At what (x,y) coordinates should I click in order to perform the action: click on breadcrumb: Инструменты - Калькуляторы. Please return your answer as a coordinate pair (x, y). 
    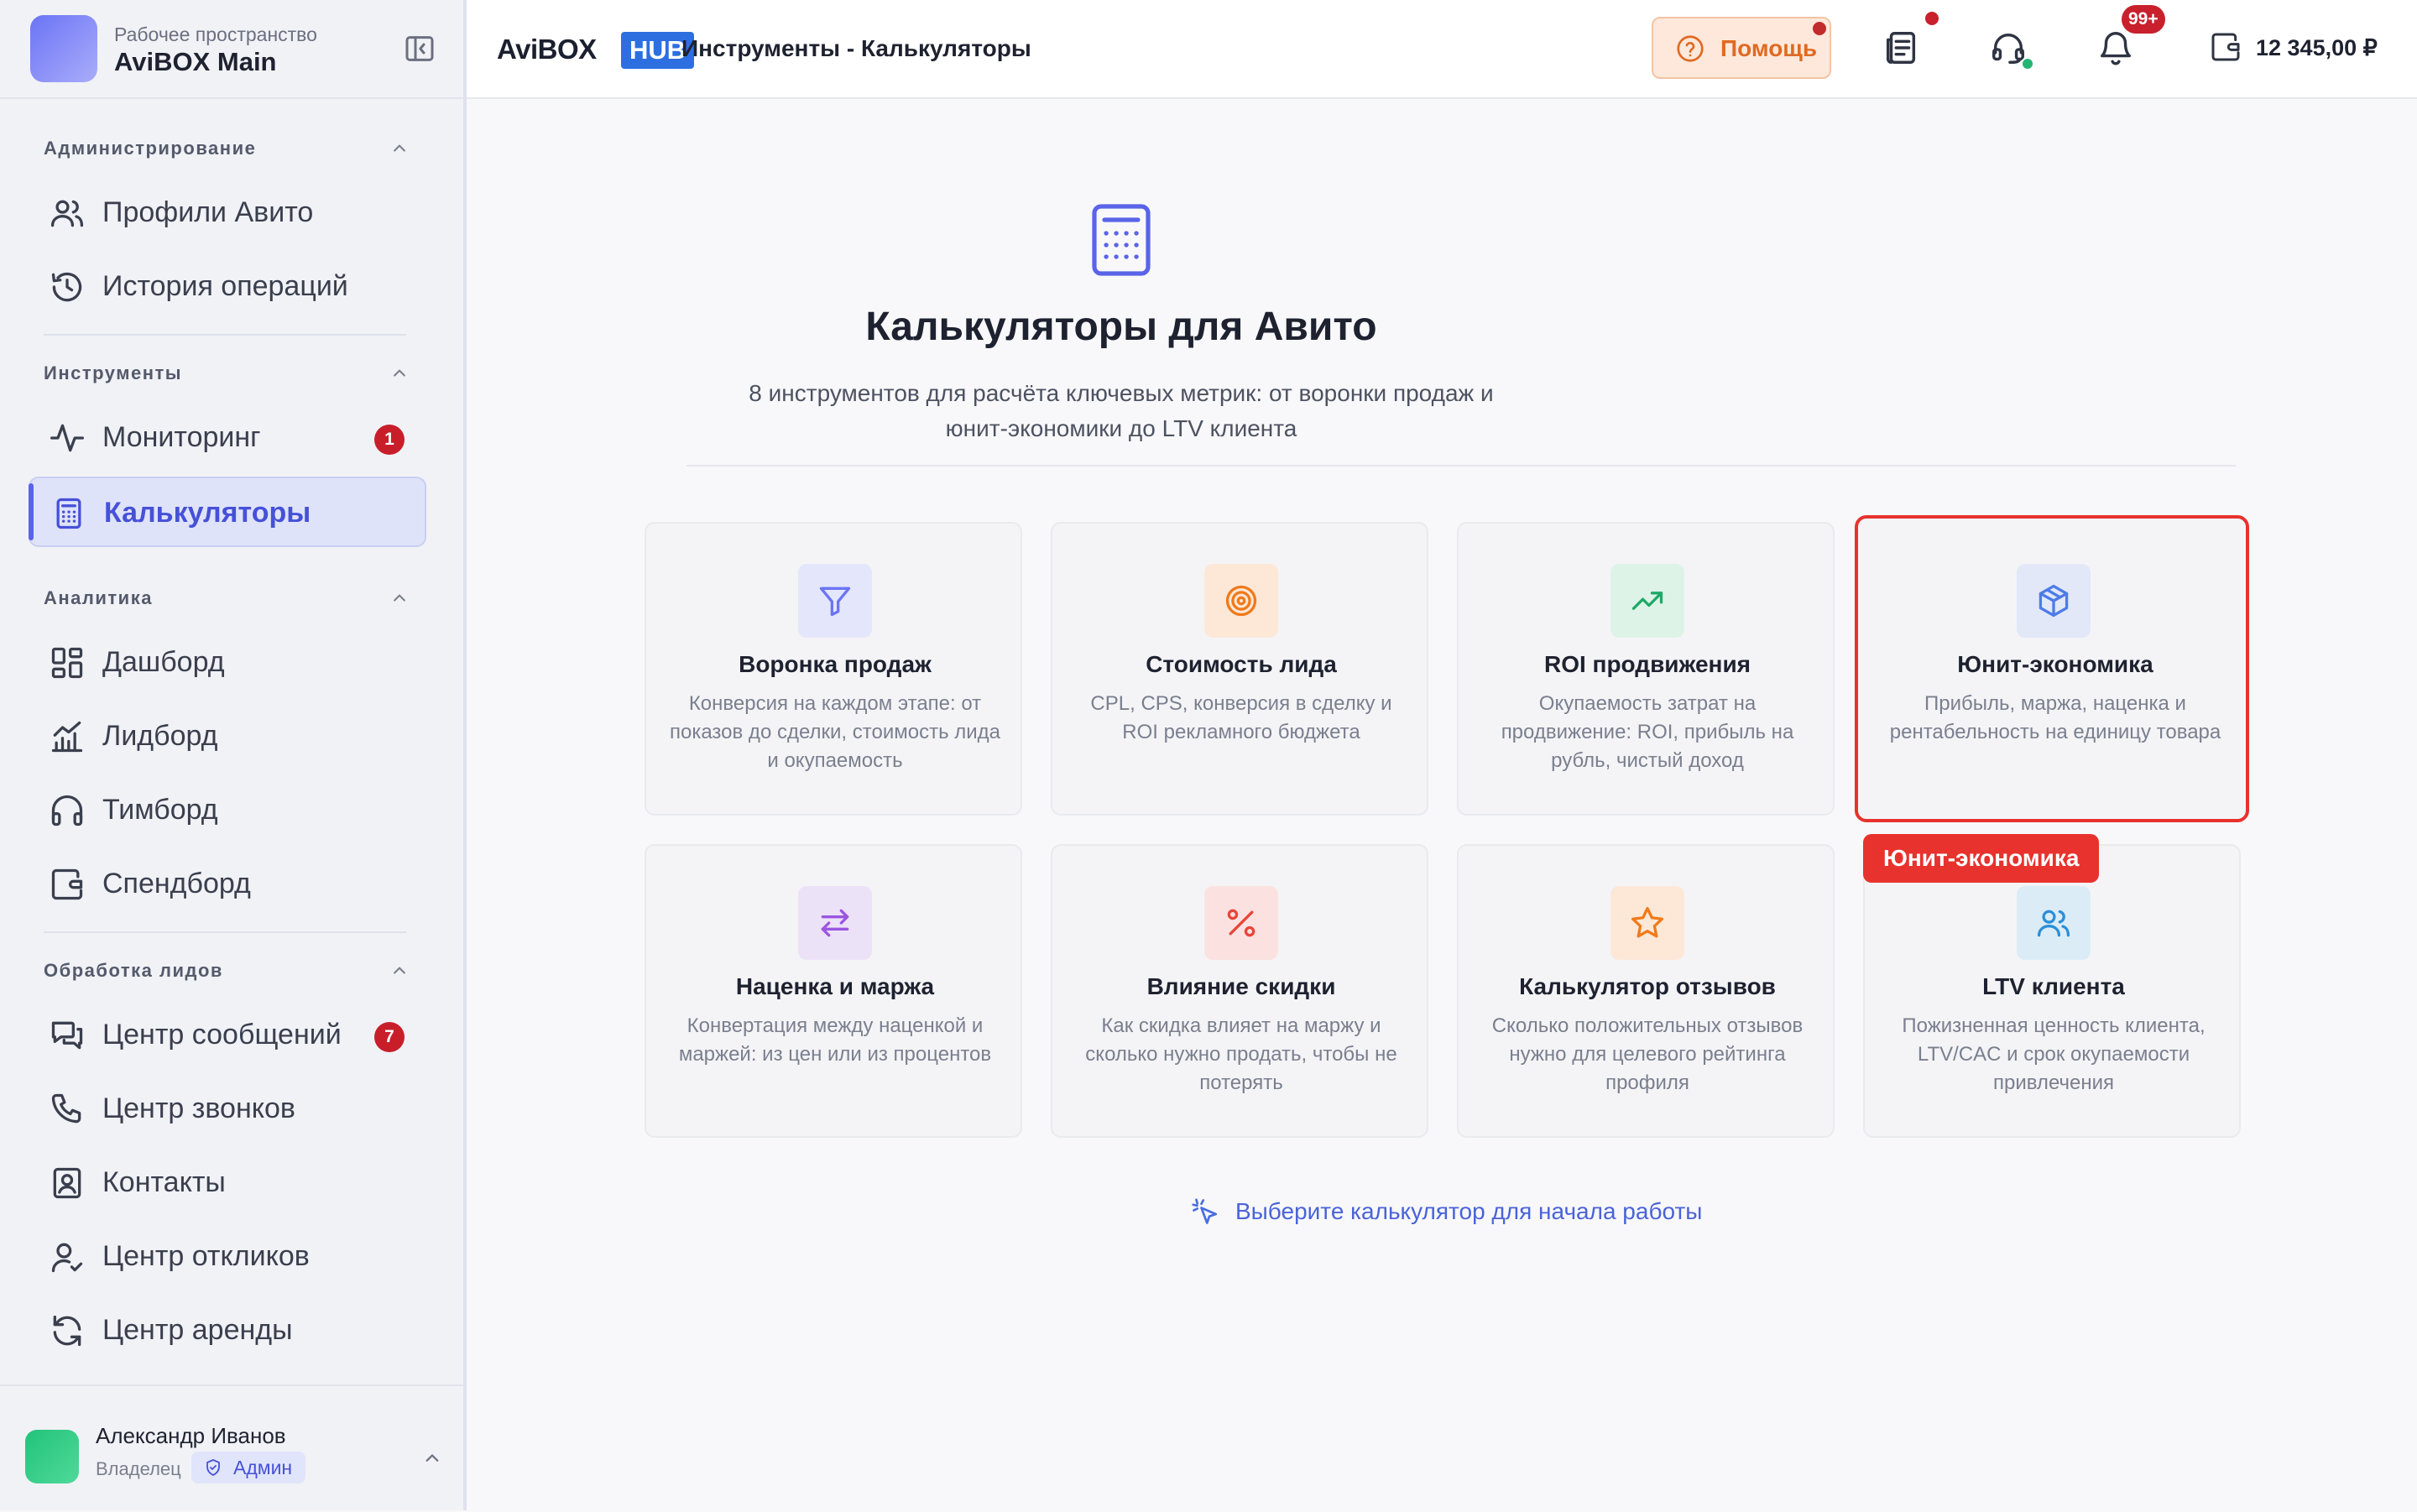
    Looking at the image, I should click on (856, 48).